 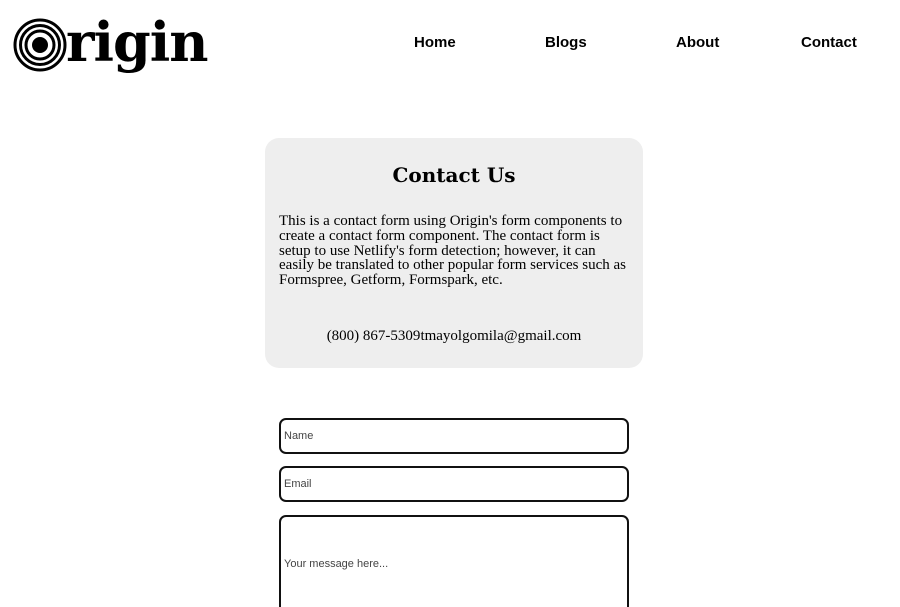 What do you see at coordinates (373, 336) in the screenshot?
I see `contact-phone: (800) 867-5309` at bounding box center [373, 336].